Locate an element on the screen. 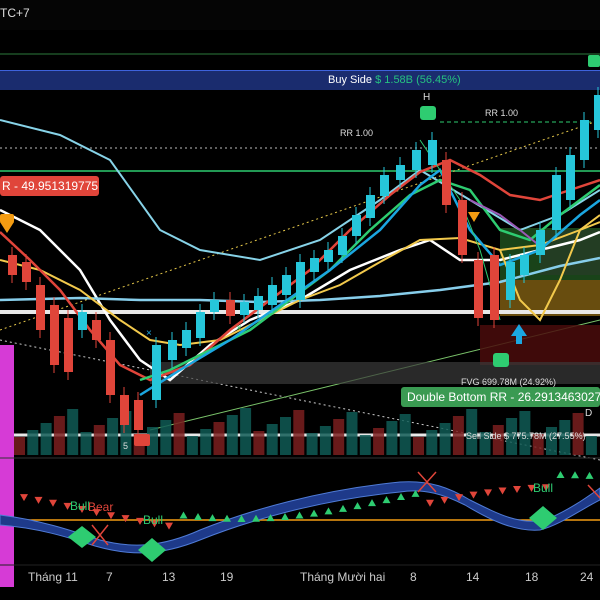  sell-side-label: Sell Side $ 775.78M (27.55%) is located at coordinates (526, 436).